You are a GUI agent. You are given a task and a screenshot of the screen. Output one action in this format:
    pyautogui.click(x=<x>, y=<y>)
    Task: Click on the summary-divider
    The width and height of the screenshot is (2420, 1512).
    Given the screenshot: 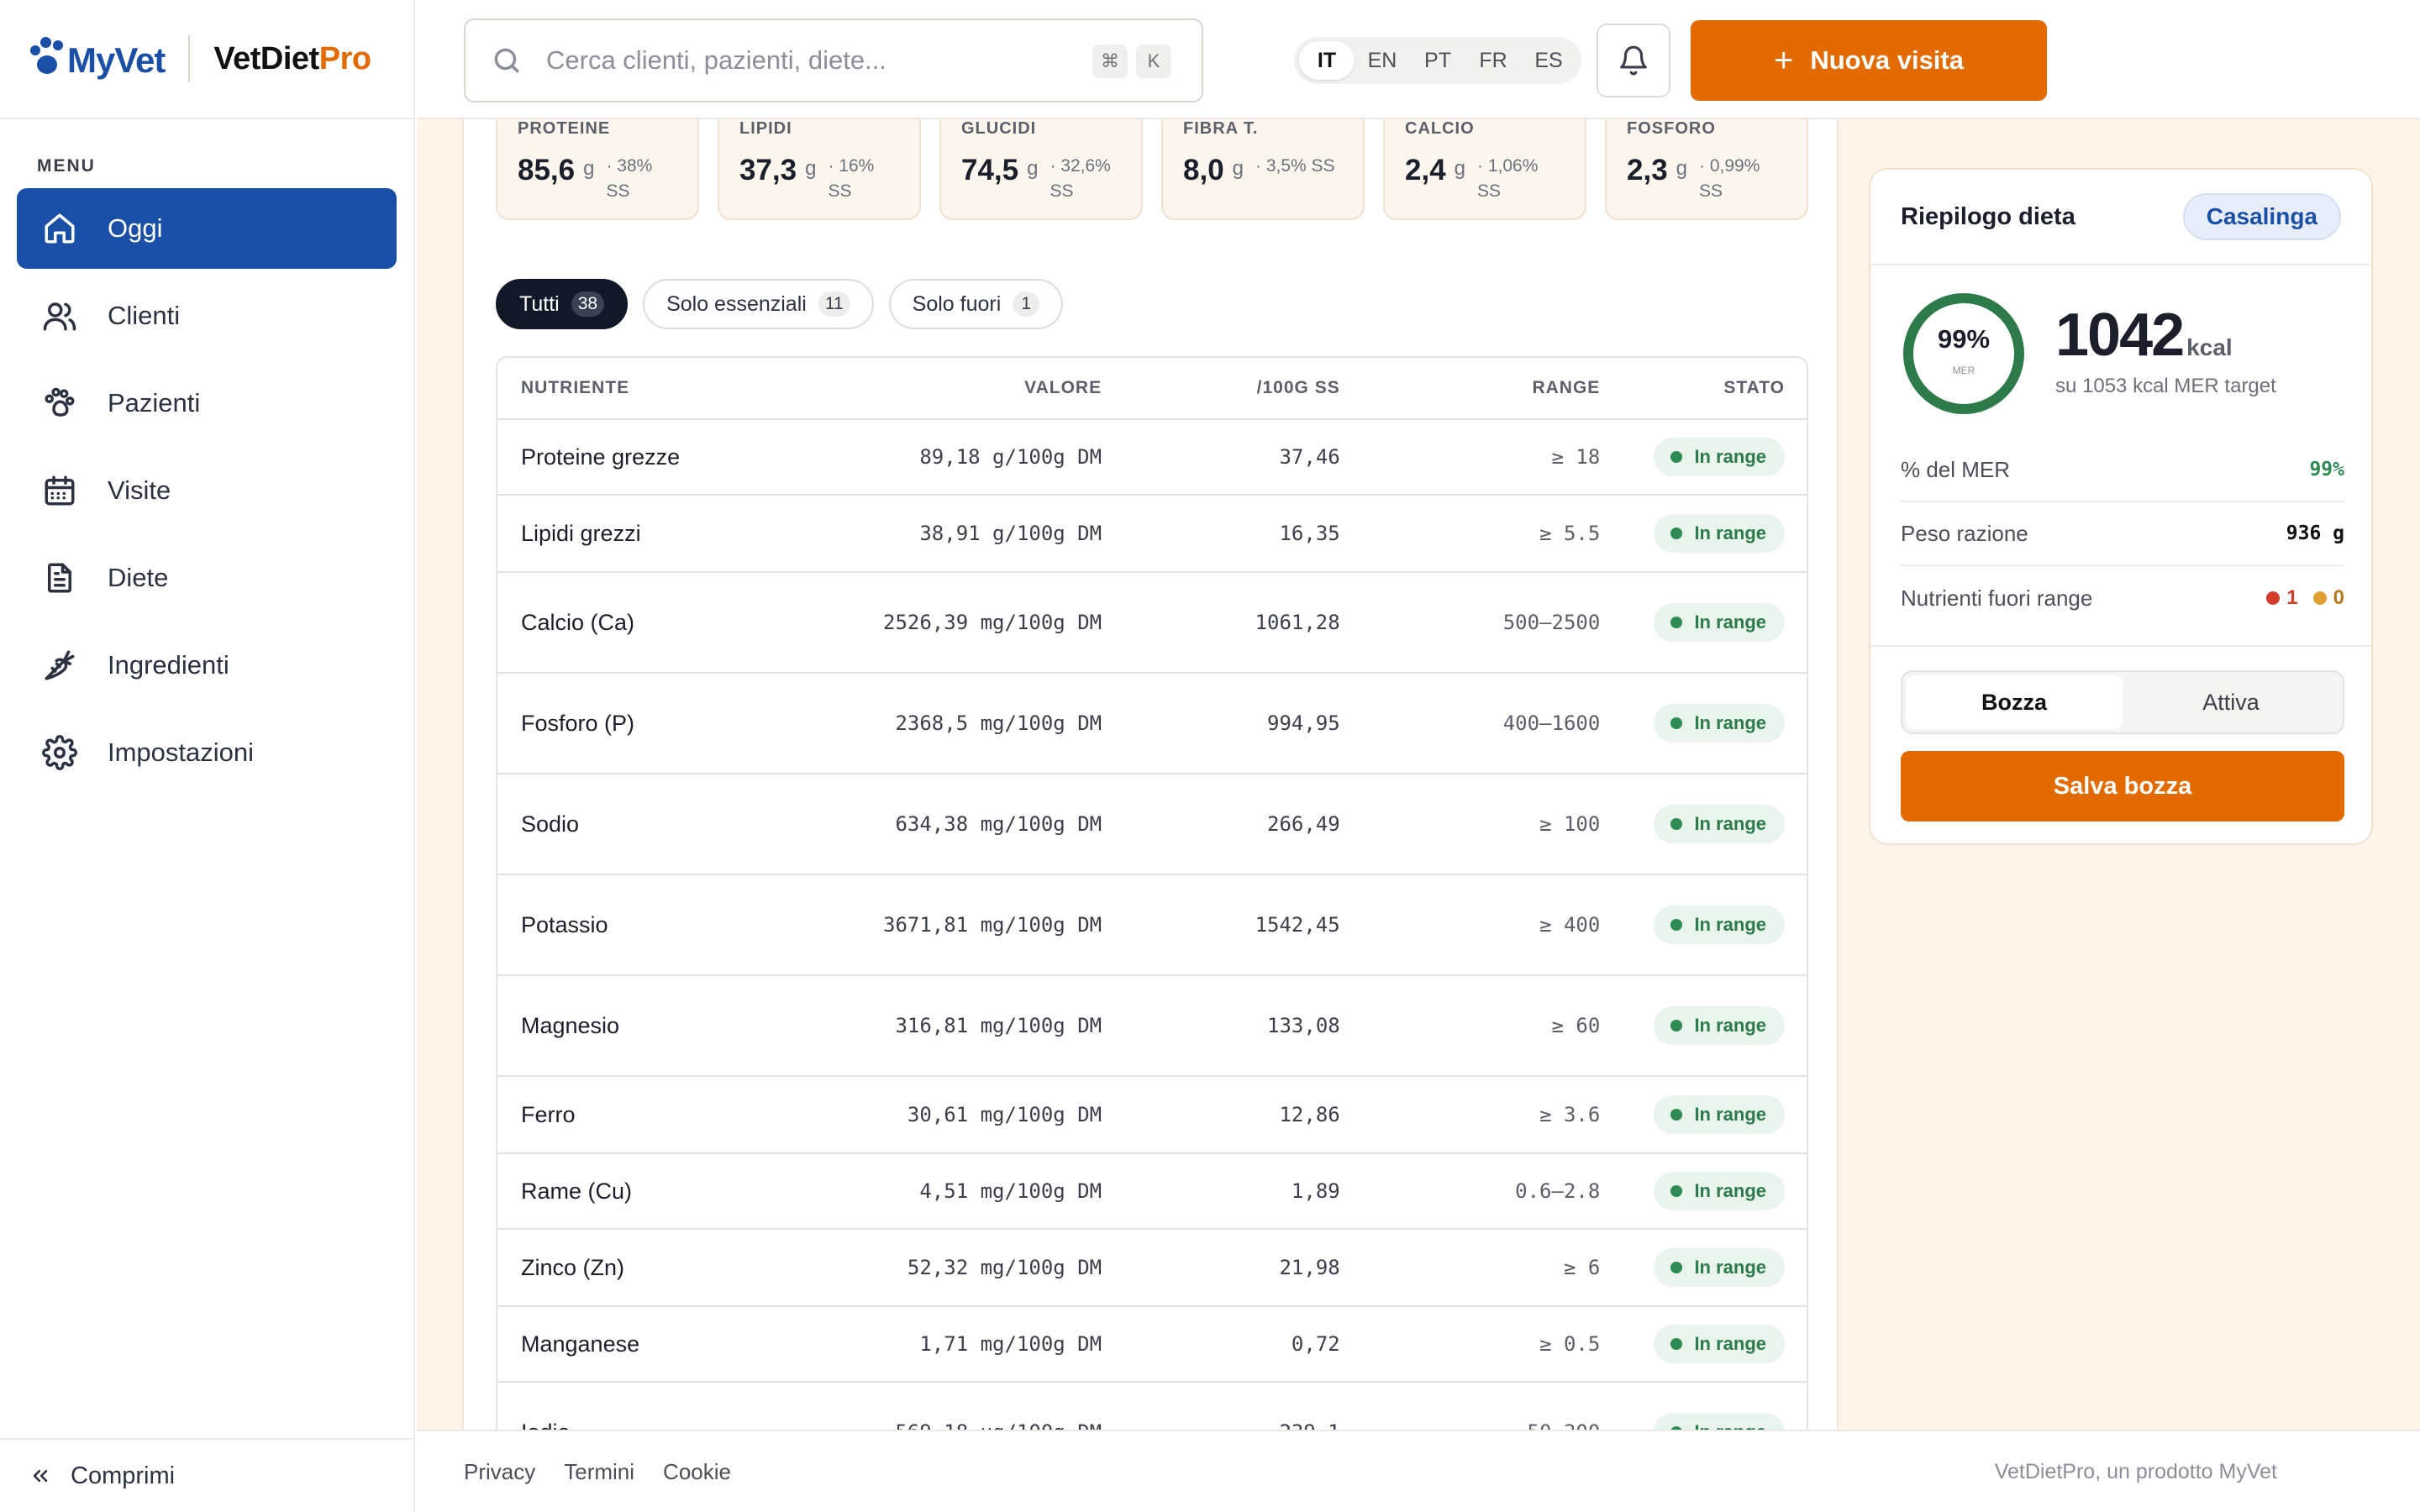 What is the action you would take?
    pyautogui.click(x=2120, y=646)
    